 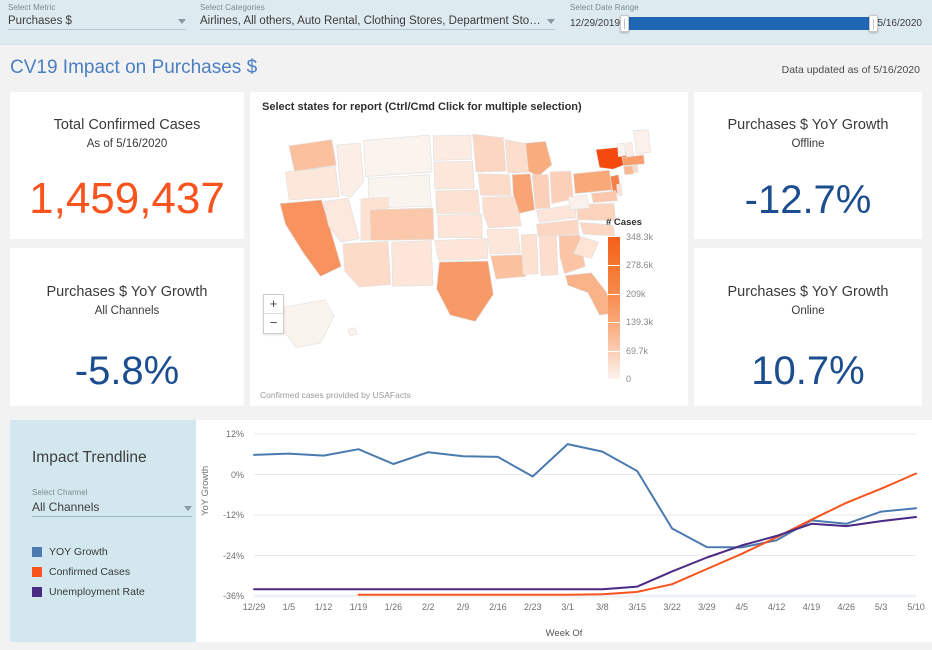 I want to click on select-channel-dropdown: All Channels, so click(x=112, y=508).